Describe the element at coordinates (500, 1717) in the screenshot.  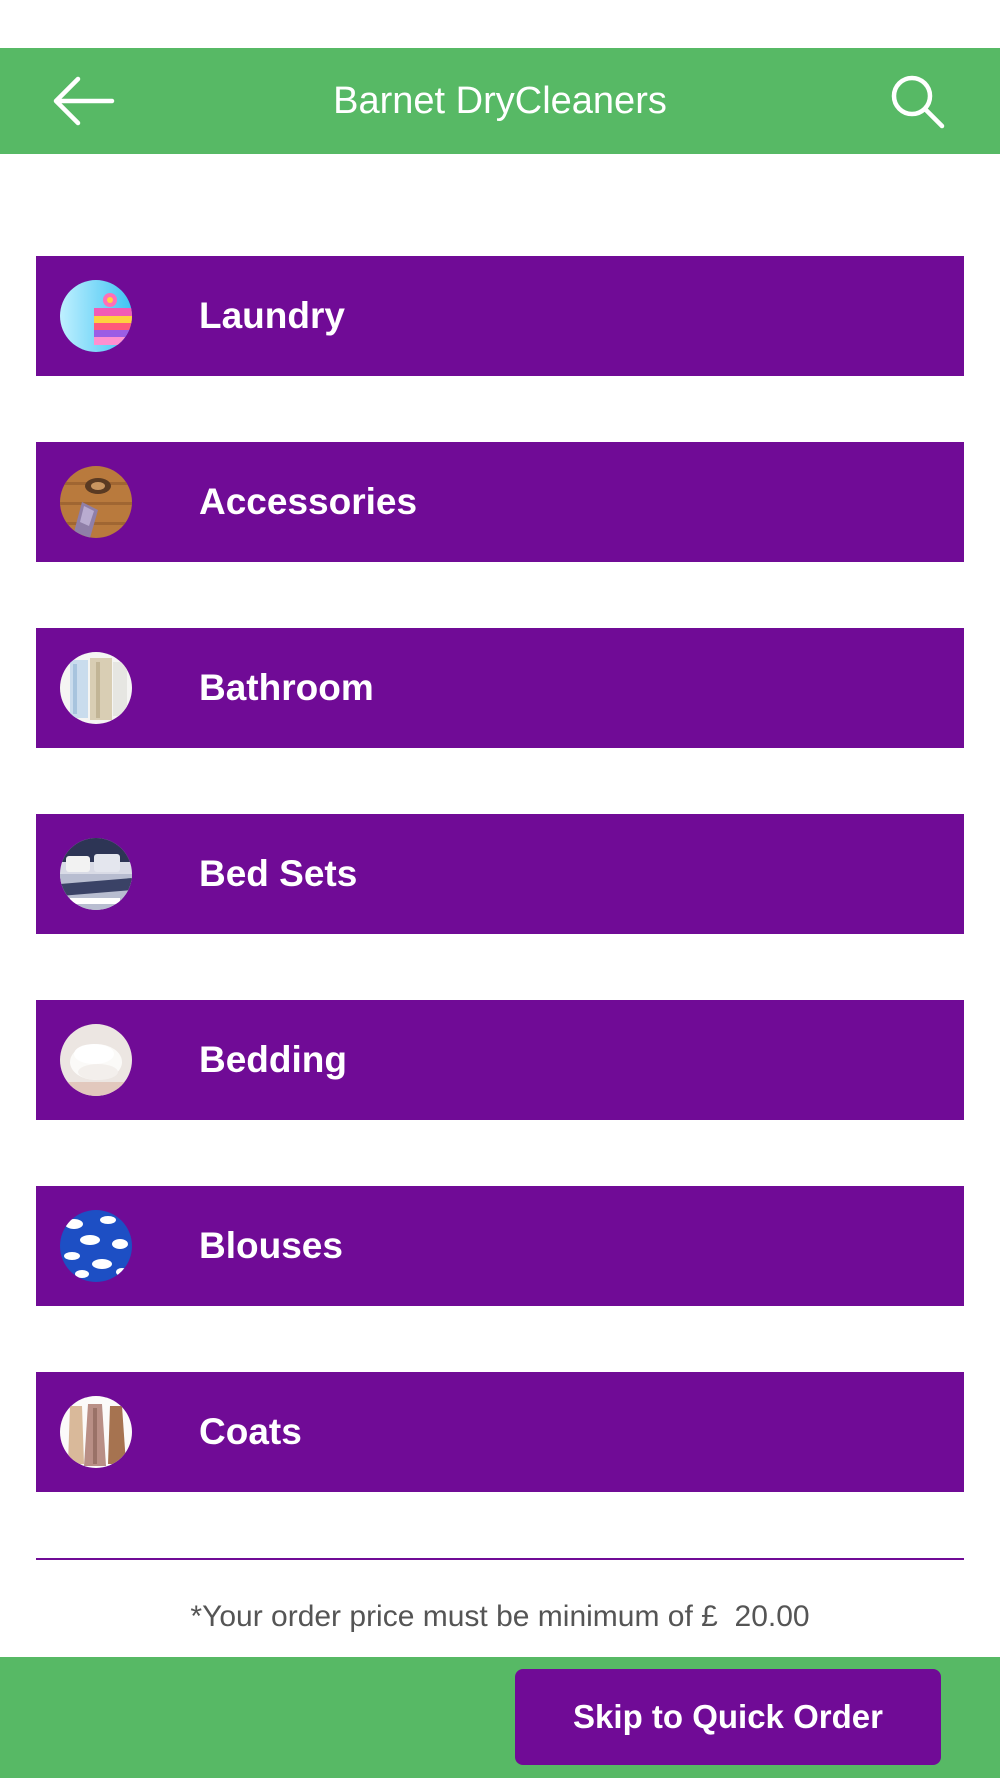
I see `bottom-bar: Skip to Quick Order` at that location.